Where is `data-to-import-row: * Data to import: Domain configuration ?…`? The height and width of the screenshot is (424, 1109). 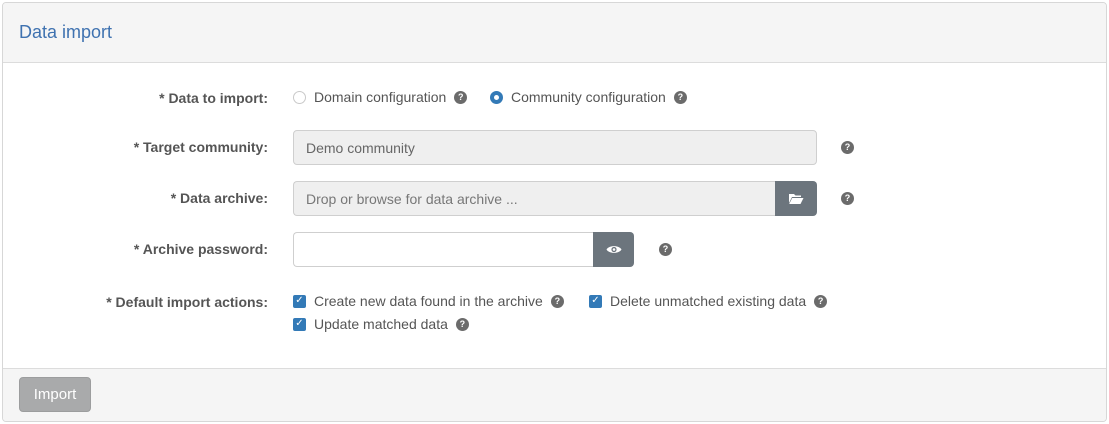
data-to-import-row: * Data to import: Domain configuration ?… is located at coordinates (554, 98).